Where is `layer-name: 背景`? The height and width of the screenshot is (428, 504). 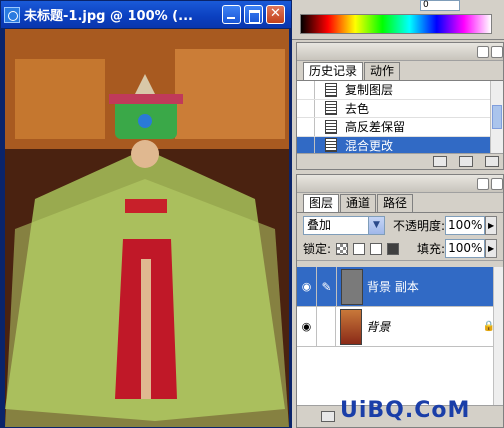
layer-name: 背景 is located at coordinates (424, 326).